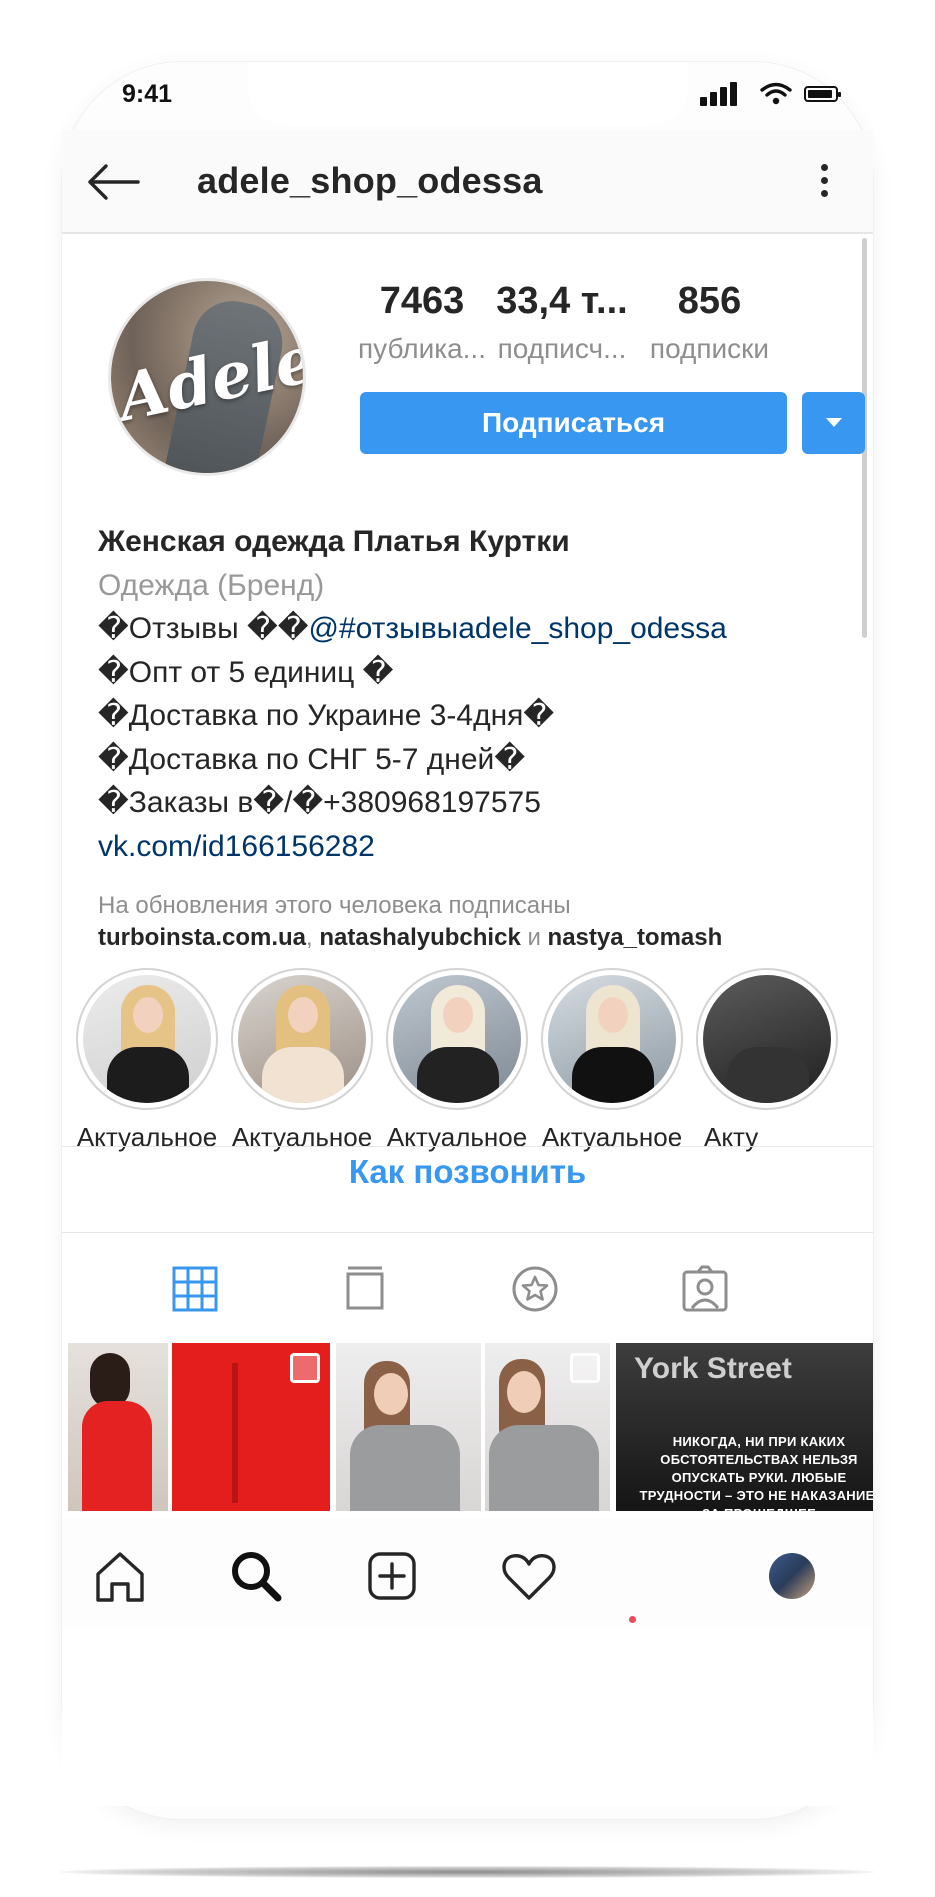 The image size is (935, 1897). Describe the element at coordinates (334, 905) in the screenshot. I see `followed-by-intro: На обновления этого человека подписаны` at that location.